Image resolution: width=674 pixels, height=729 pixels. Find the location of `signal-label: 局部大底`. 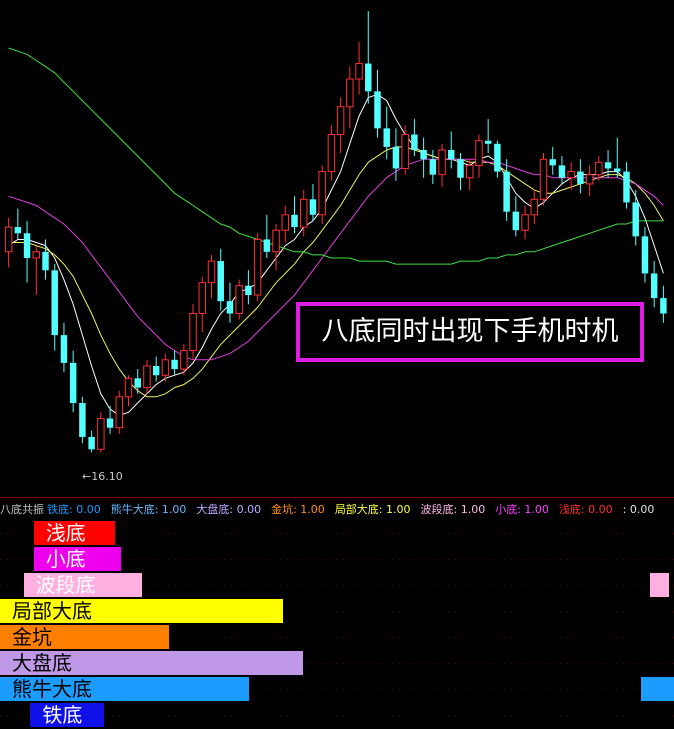

signal-label: 局部大底 is located at coordinates (52, 611).